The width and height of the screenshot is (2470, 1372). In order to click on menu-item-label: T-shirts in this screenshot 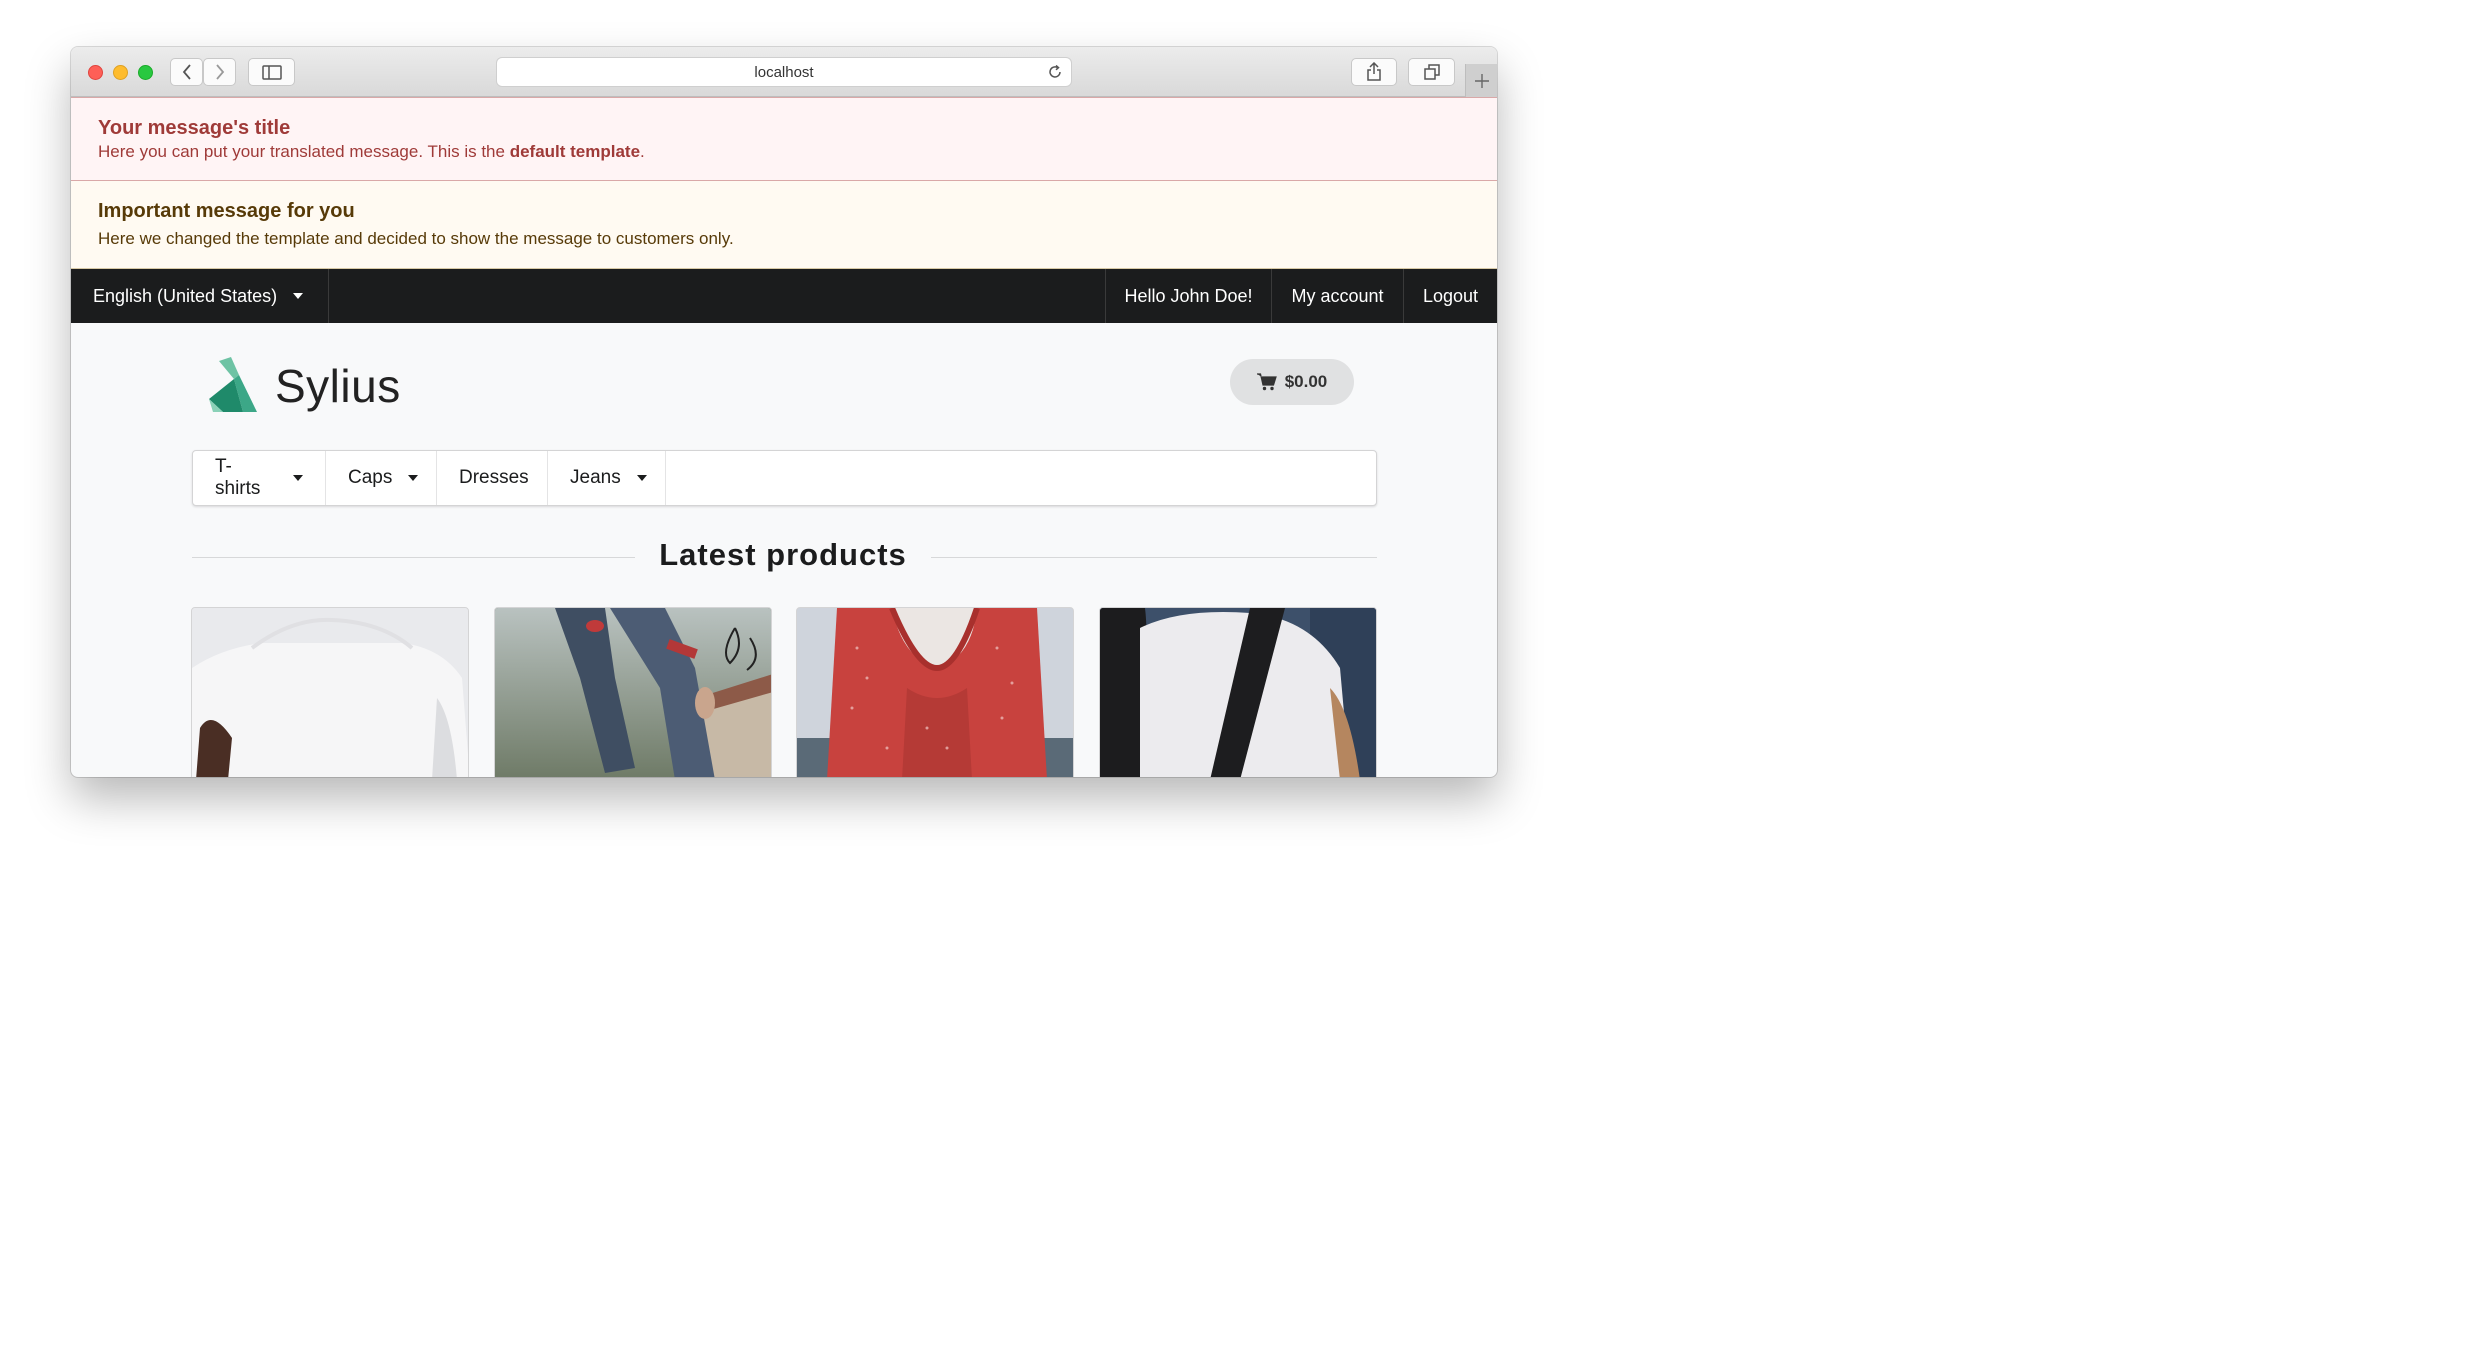, I will do `click(238, 477)`.